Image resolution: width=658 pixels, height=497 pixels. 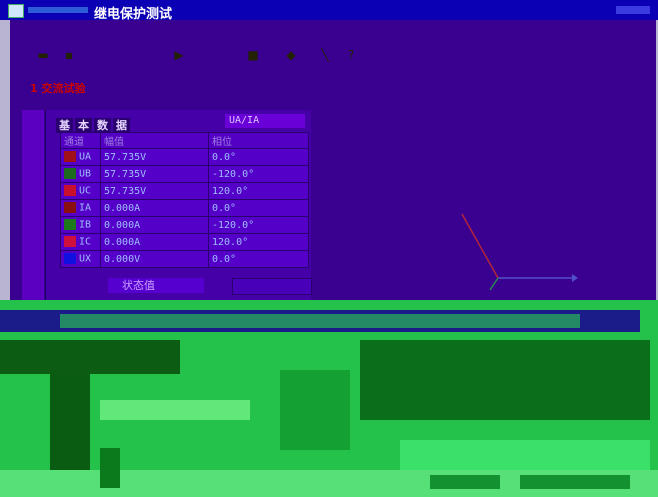 I want to click on cell-channel: IA, so click(x=80, y=208).